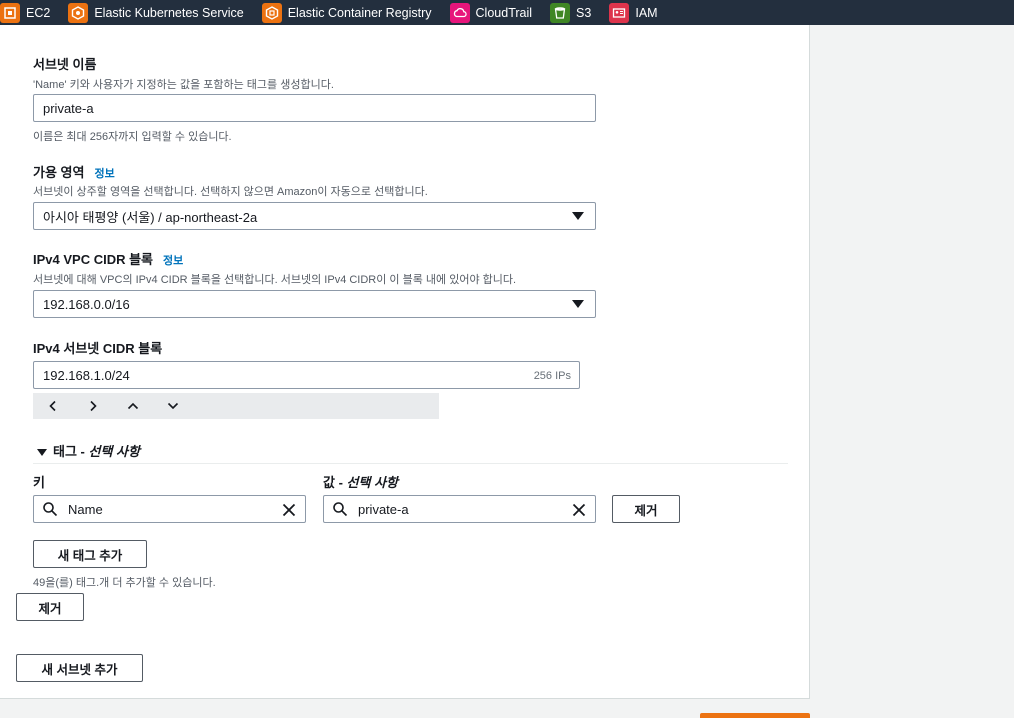  I want to click on primary-button-edge, so click(755, 715).